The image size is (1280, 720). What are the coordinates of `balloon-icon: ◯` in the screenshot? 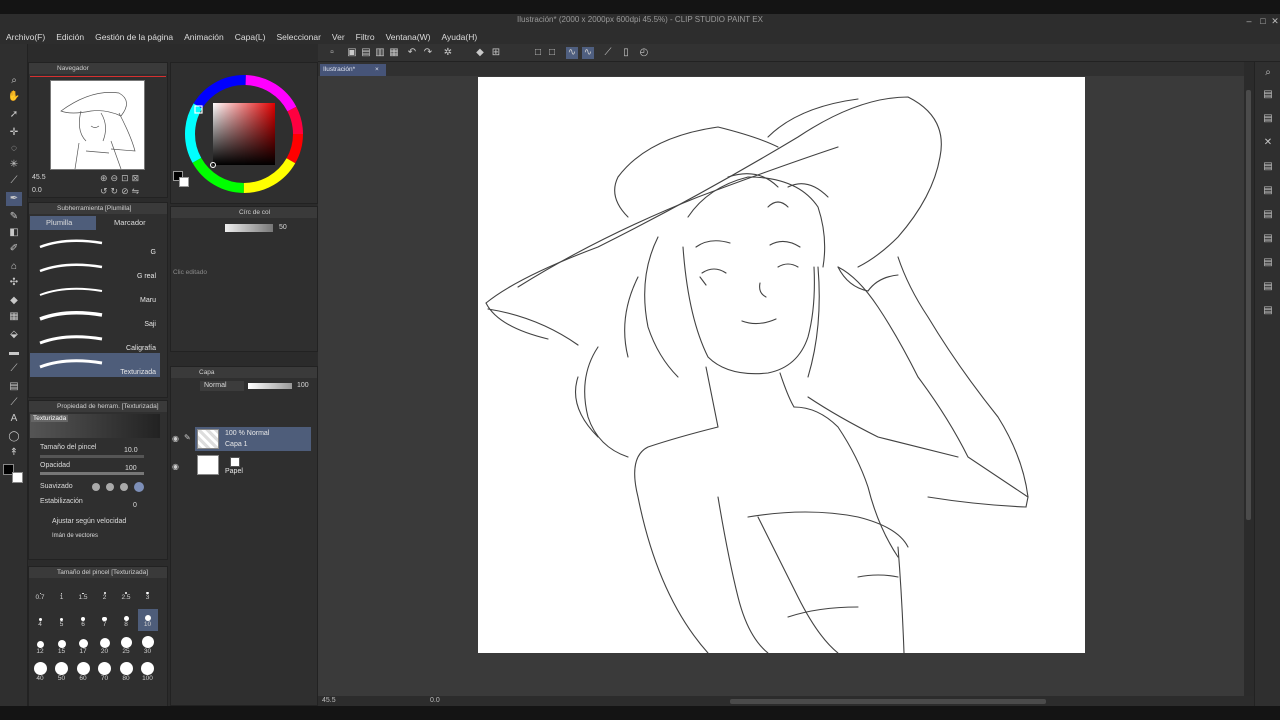 It's located at (14, 437).